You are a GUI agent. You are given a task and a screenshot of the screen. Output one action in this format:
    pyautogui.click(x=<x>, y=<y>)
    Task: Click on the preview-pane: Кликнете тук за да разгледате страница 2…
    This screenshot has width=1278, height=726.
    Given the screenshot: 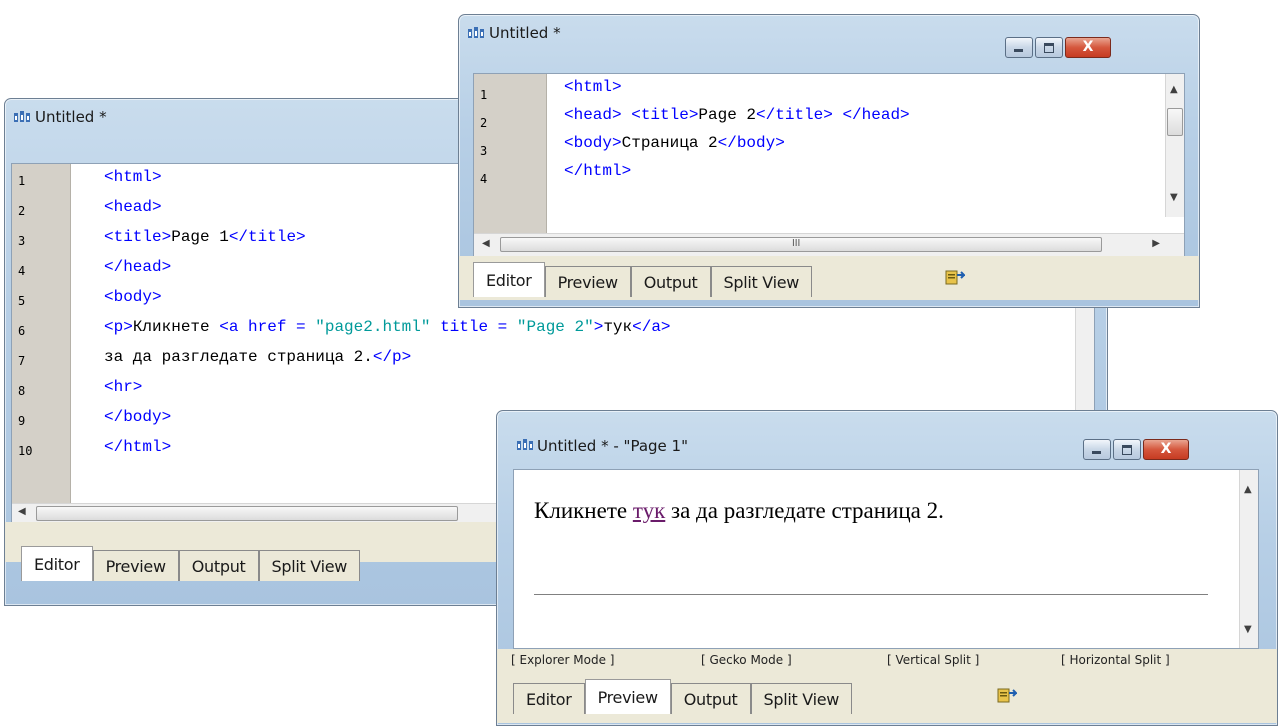 What is the action you would take?
    pyautogui.click(x=886, y=559)
    